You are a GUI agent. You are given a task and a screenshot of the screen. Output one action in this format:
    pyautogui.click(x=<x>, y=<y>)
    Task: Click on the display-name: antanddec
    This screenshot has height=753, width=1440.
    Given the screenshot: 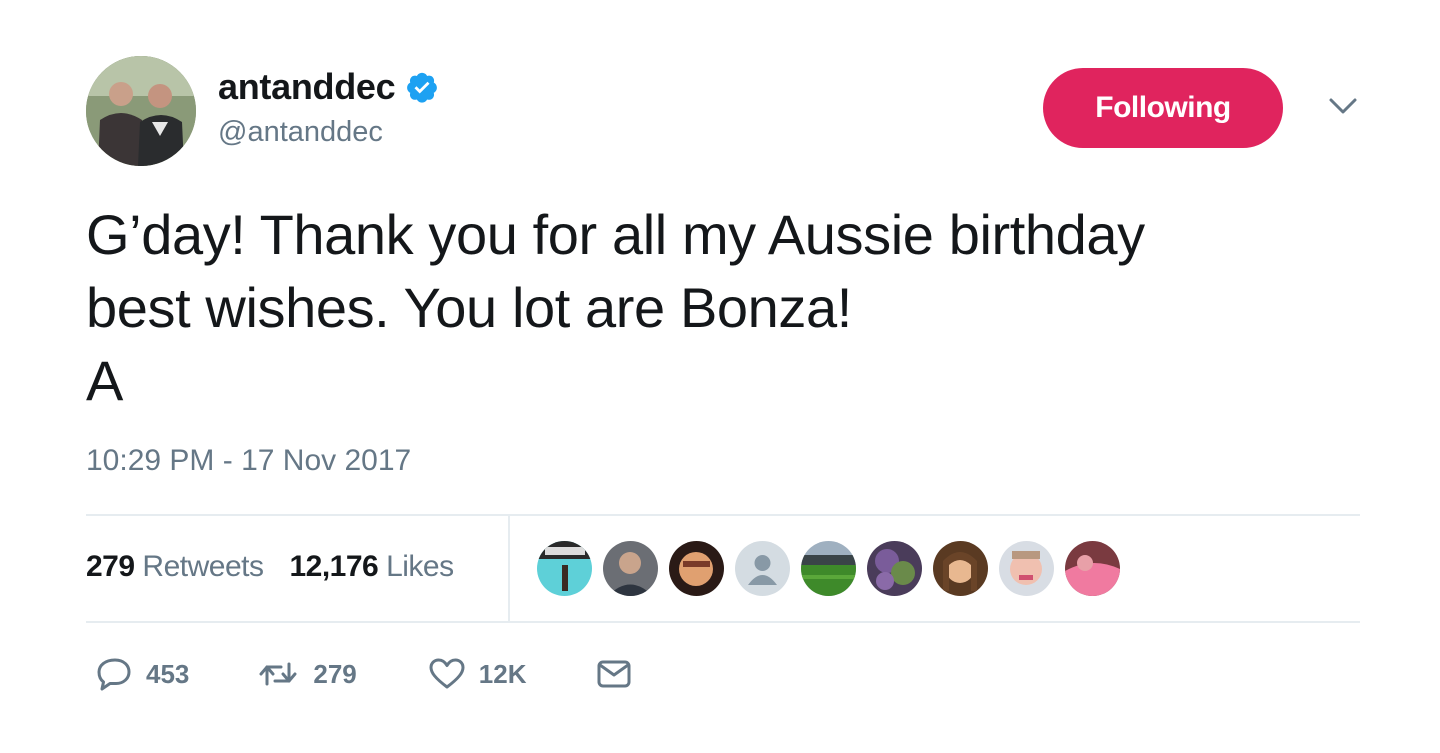 What is the action you would take?
    pyautogui.click(x=328, y=87)
    